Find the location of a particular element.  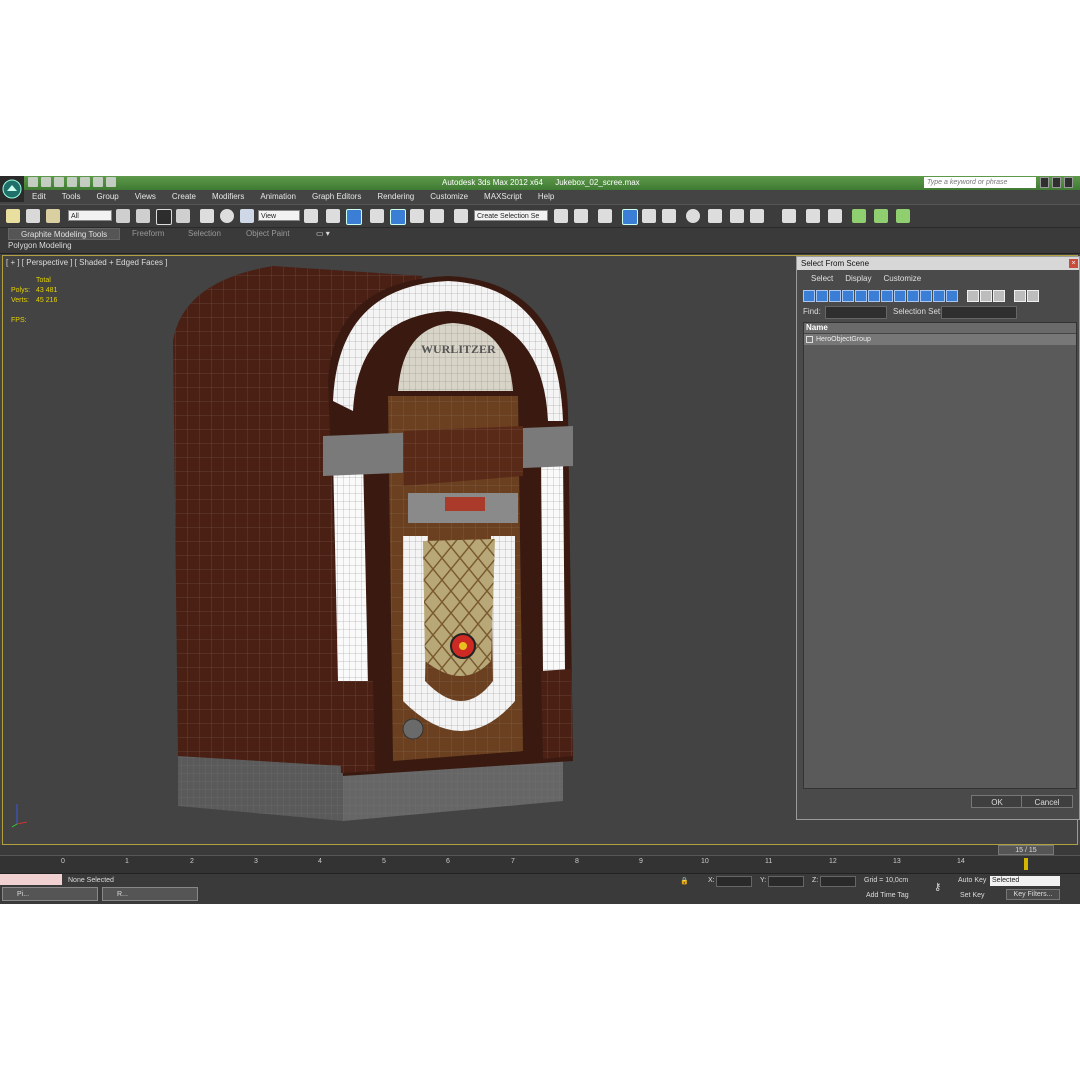

container-icon is located at coordinates (789, 216).